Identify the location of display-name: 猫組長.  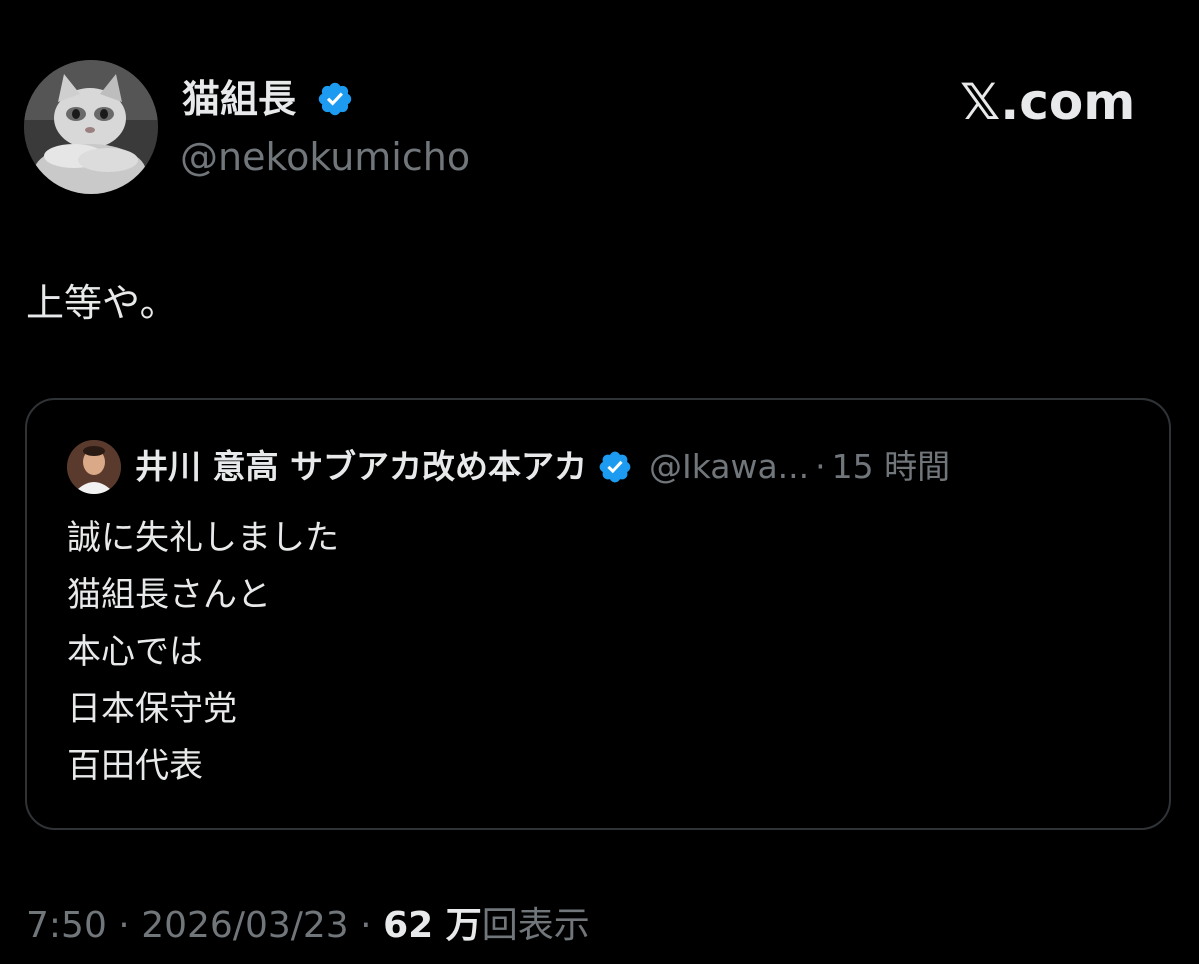
(239, 99).